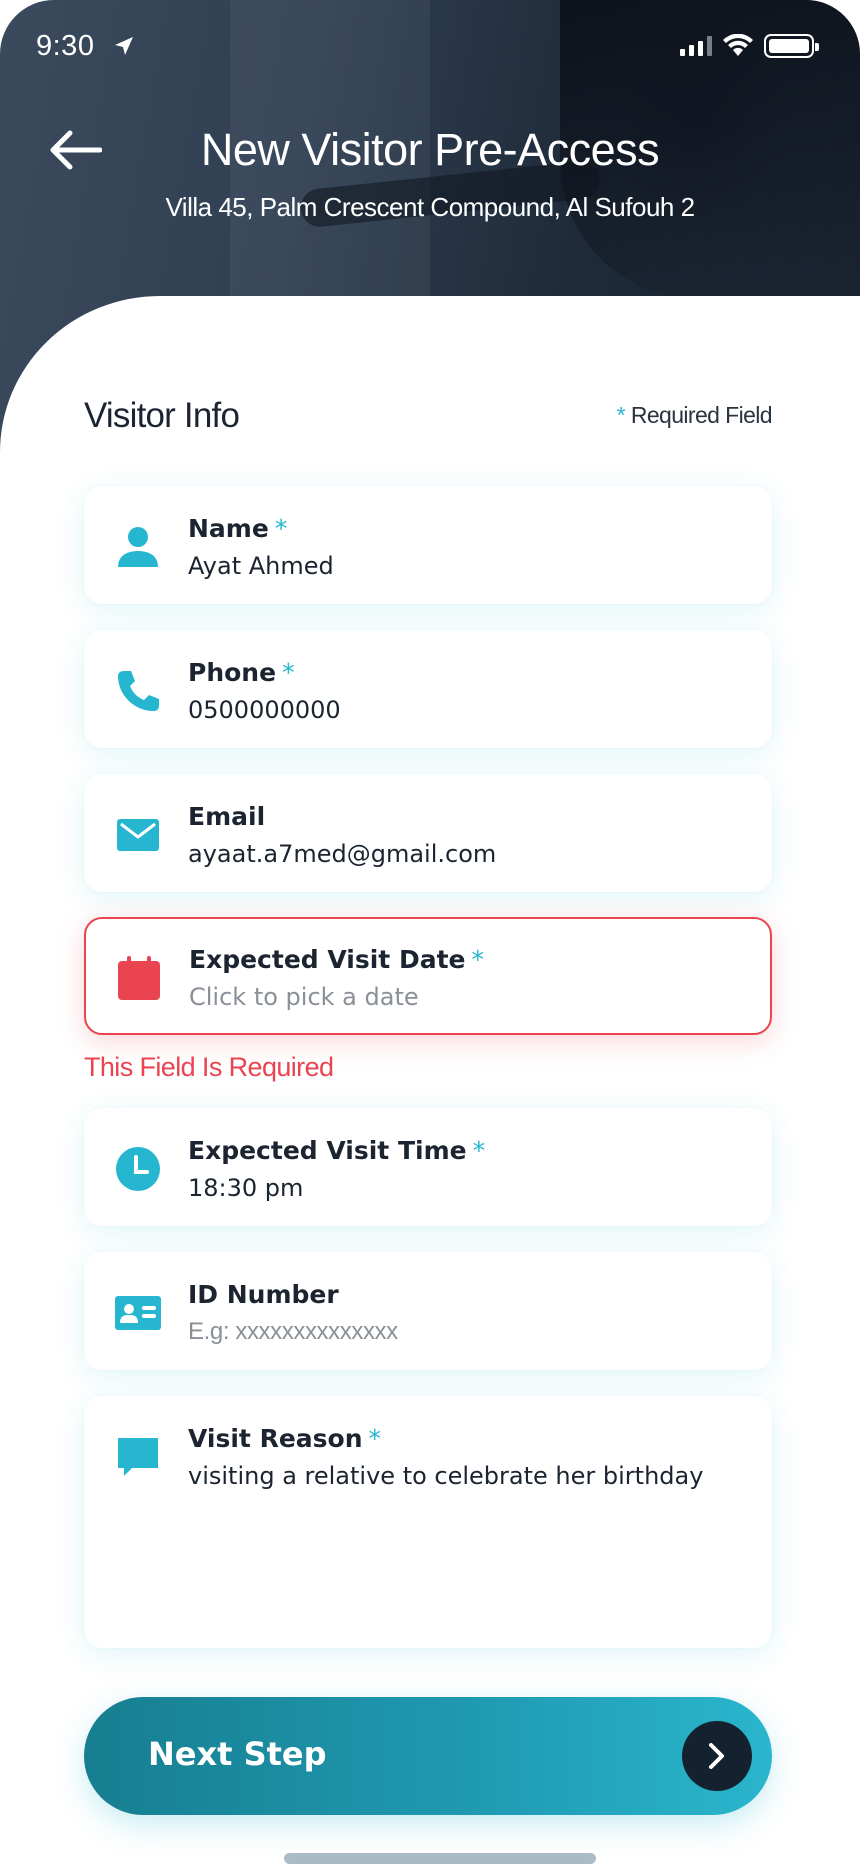 The height and width of the screenshot is (1864, 860). What do you see at coordinates (304, 997) in the screenshot?
I see `visit-date-placeholder: Click to pick a date` at bounding box center [304, 997].